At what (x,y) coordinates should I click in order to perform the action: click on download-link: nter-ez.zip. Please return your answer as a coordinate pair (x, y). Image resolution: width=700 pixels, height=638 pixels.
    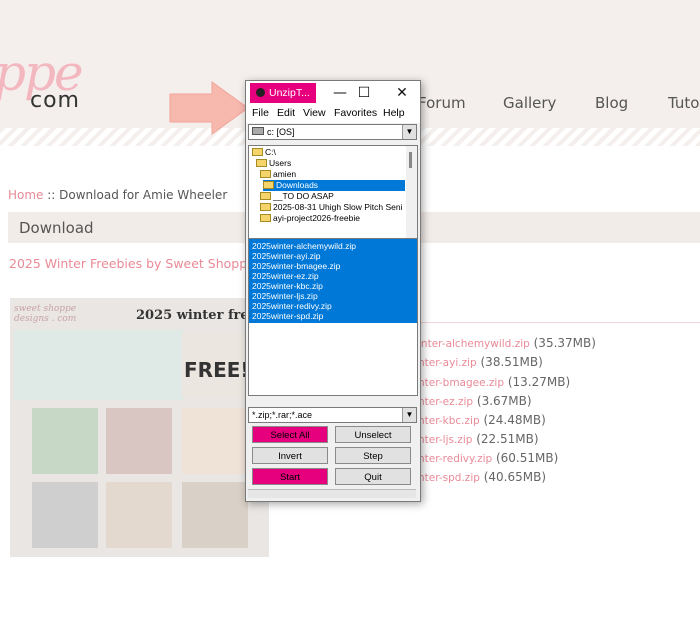
    Looking at the image, I should click on (445, 402).